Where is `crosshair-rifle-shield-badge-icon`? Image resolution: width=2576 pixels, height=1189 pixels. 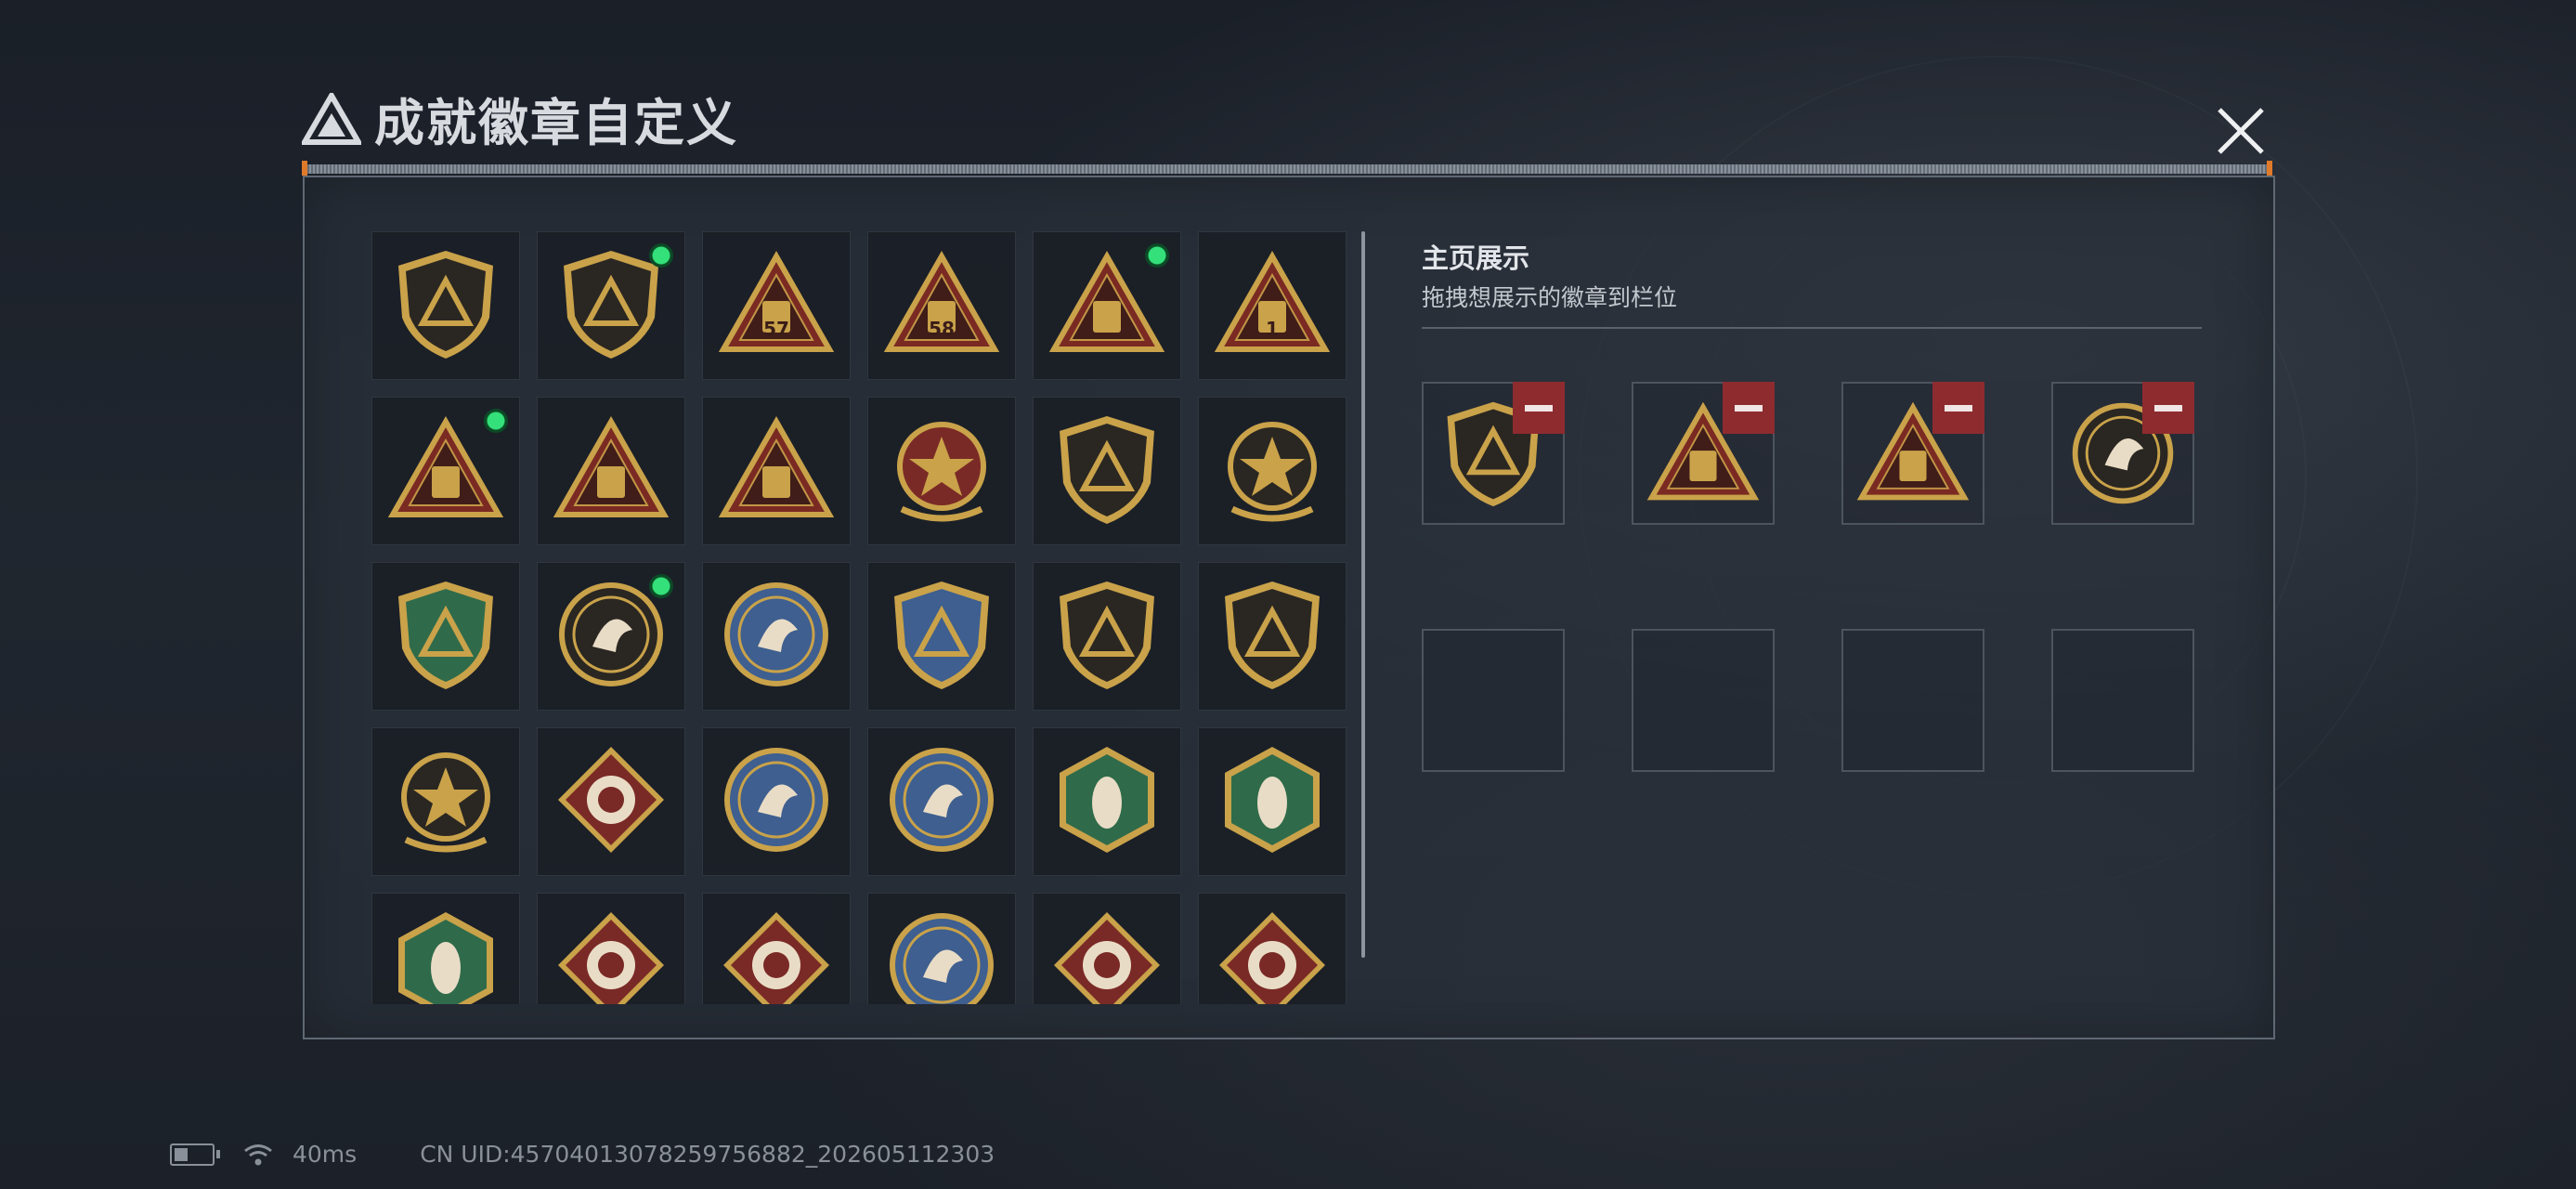
crosshair-rifle-shield-badge-icon is located at coordinates (942, 636).